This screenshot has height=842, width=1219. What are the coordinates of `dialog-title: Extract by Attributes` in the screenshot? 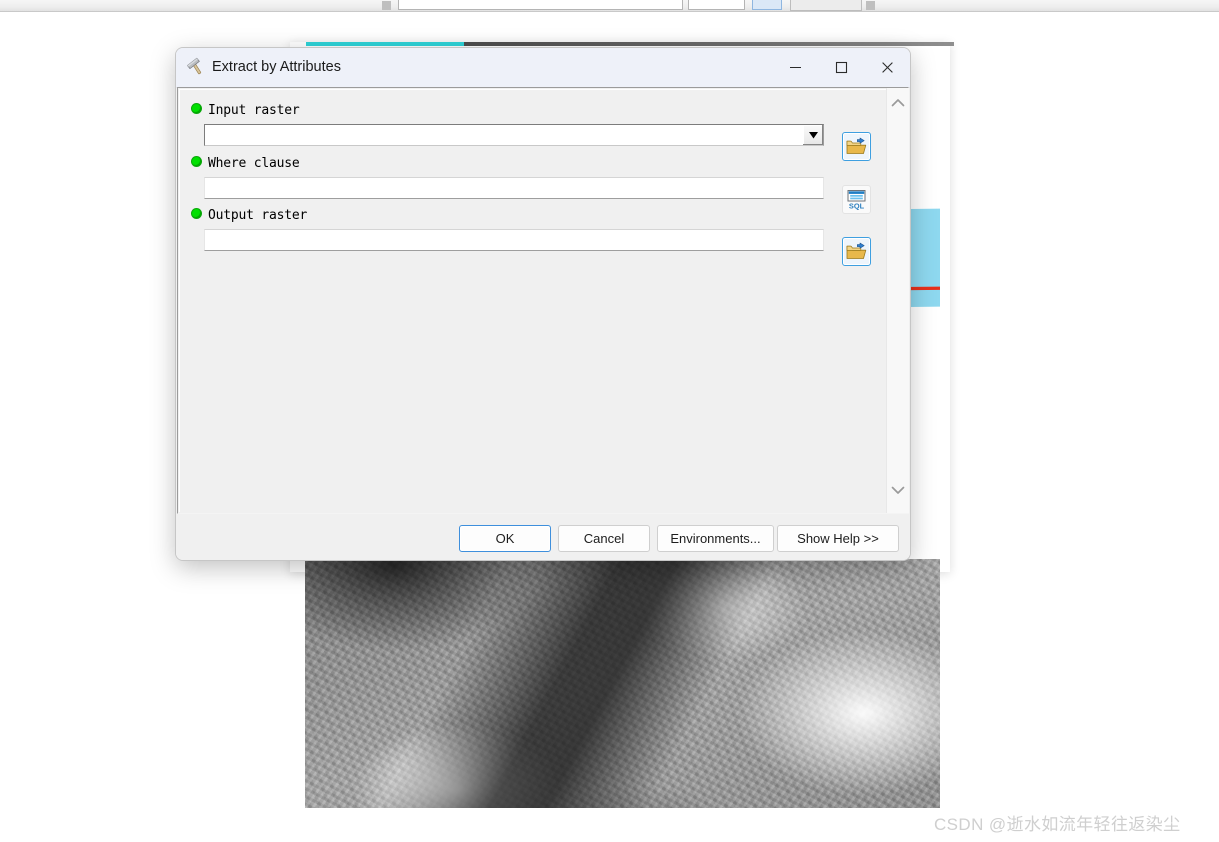 It's located at (276, 67).